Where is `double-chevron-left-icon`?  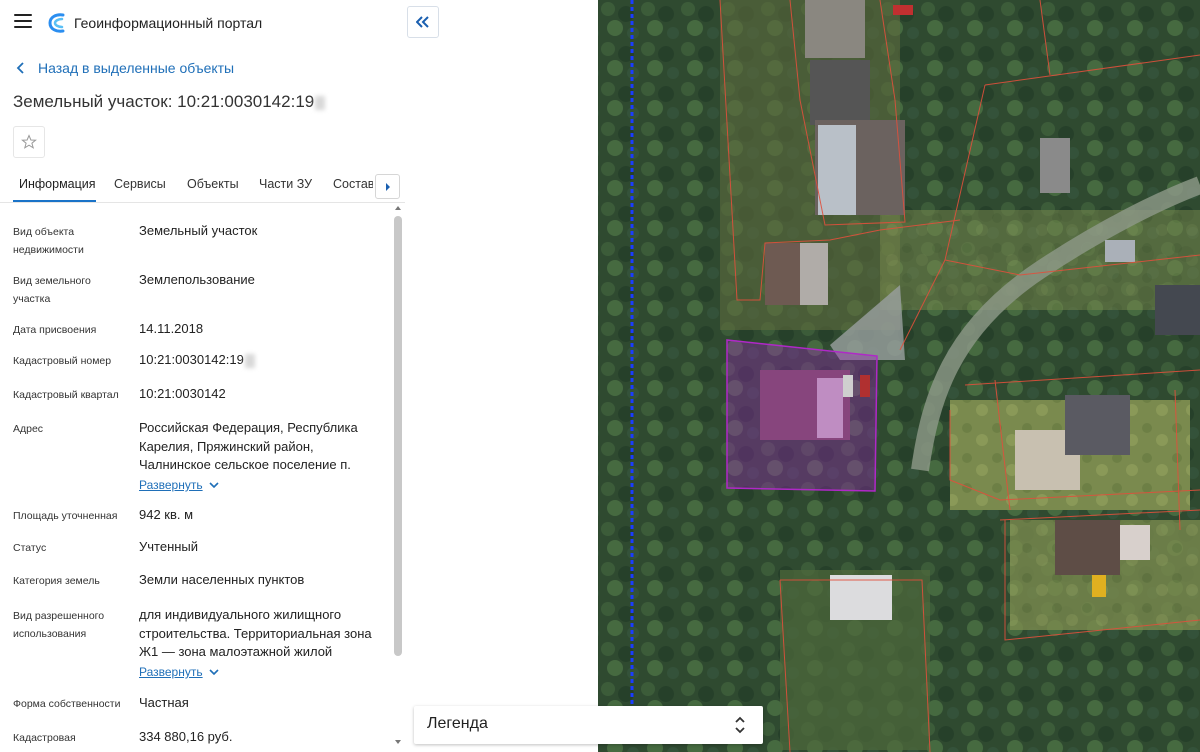 double-chevron-left-icon is located at coordinates (422, 22).